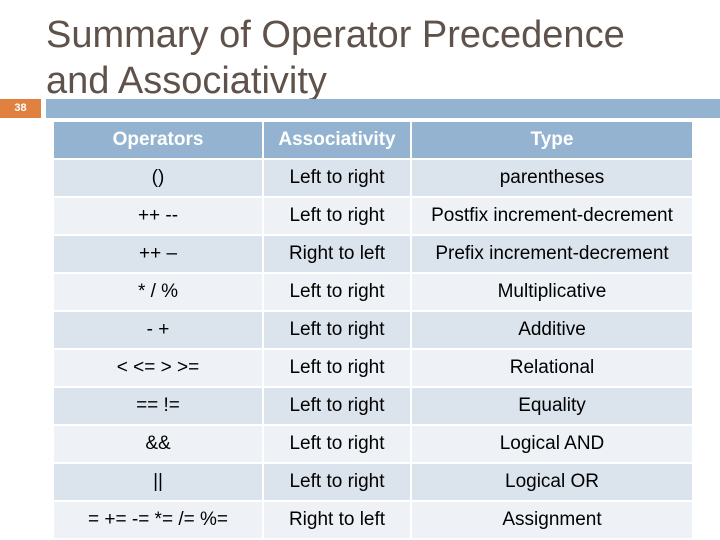 The width and height of the screenshot is (720, 540). Describe the element at coordinates (552, 178) in the screenshot. I see `type-cell: parentheses` at that location.